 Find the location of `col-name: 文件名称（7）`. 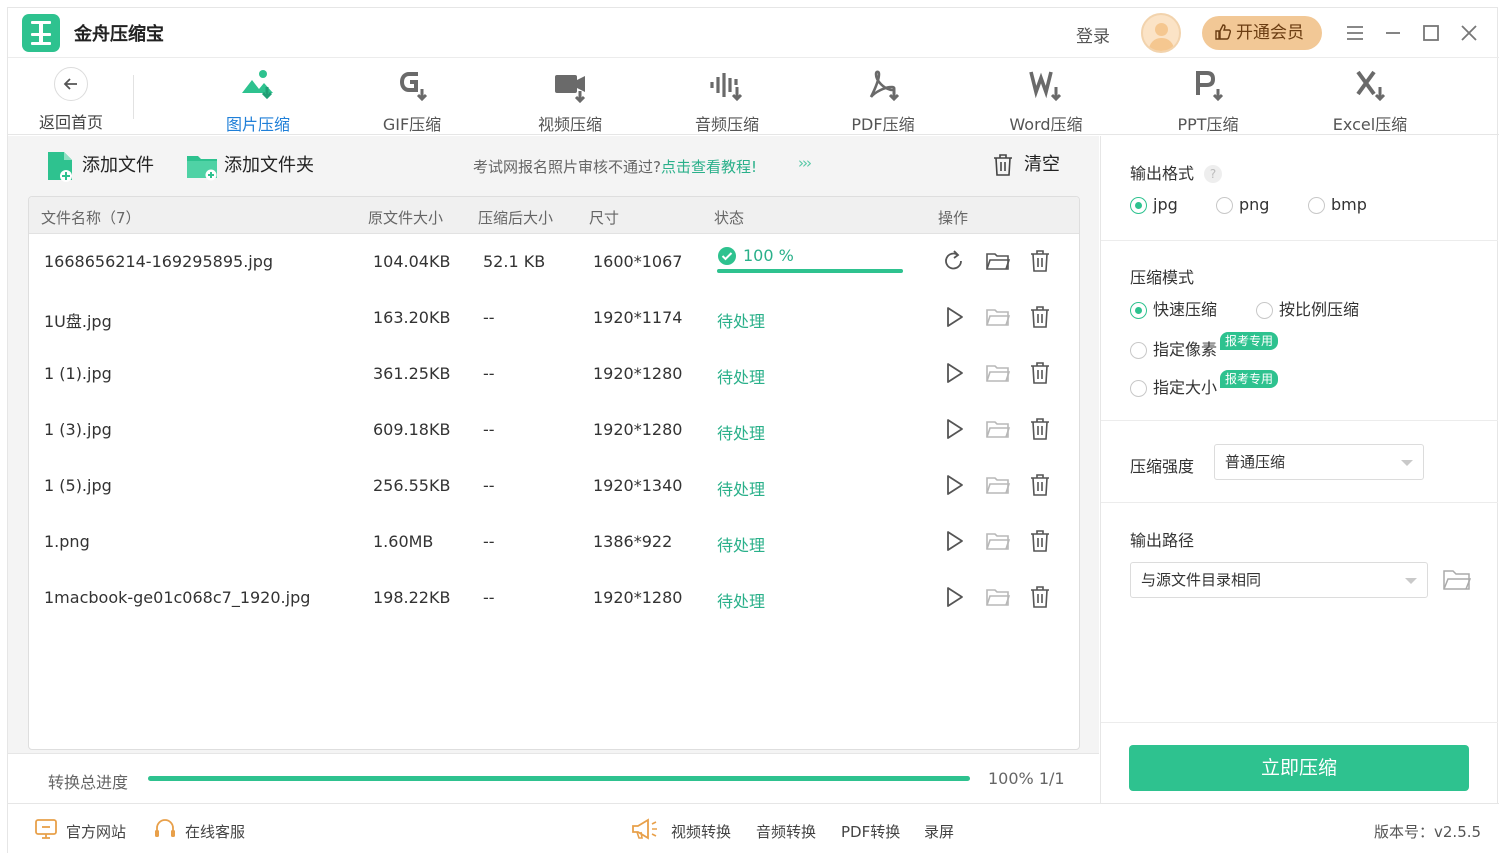

col-name: 文件名称（7） is located at coordinates (91, 218).